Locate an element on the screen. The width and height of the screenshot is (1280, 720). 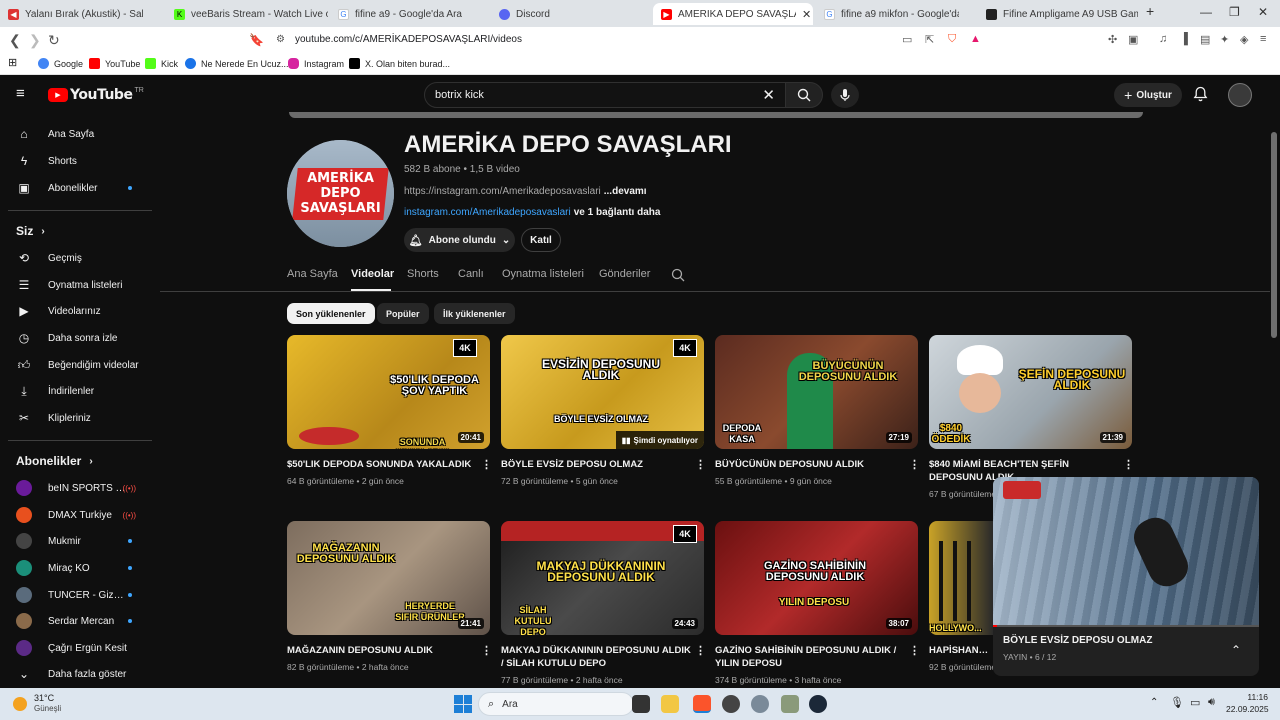
cast-icon: ▭ is located at coordinates (907, 39).